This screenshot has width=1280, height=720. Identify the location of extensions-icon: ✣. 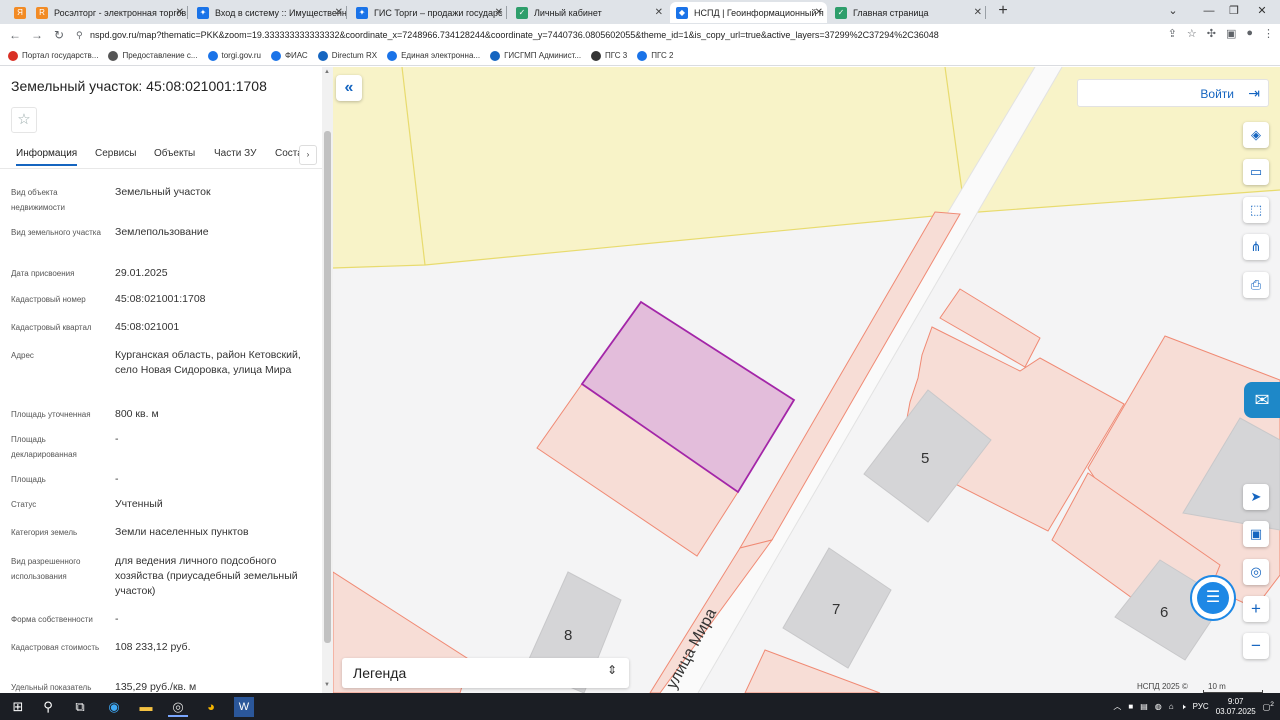
(1211, 33).